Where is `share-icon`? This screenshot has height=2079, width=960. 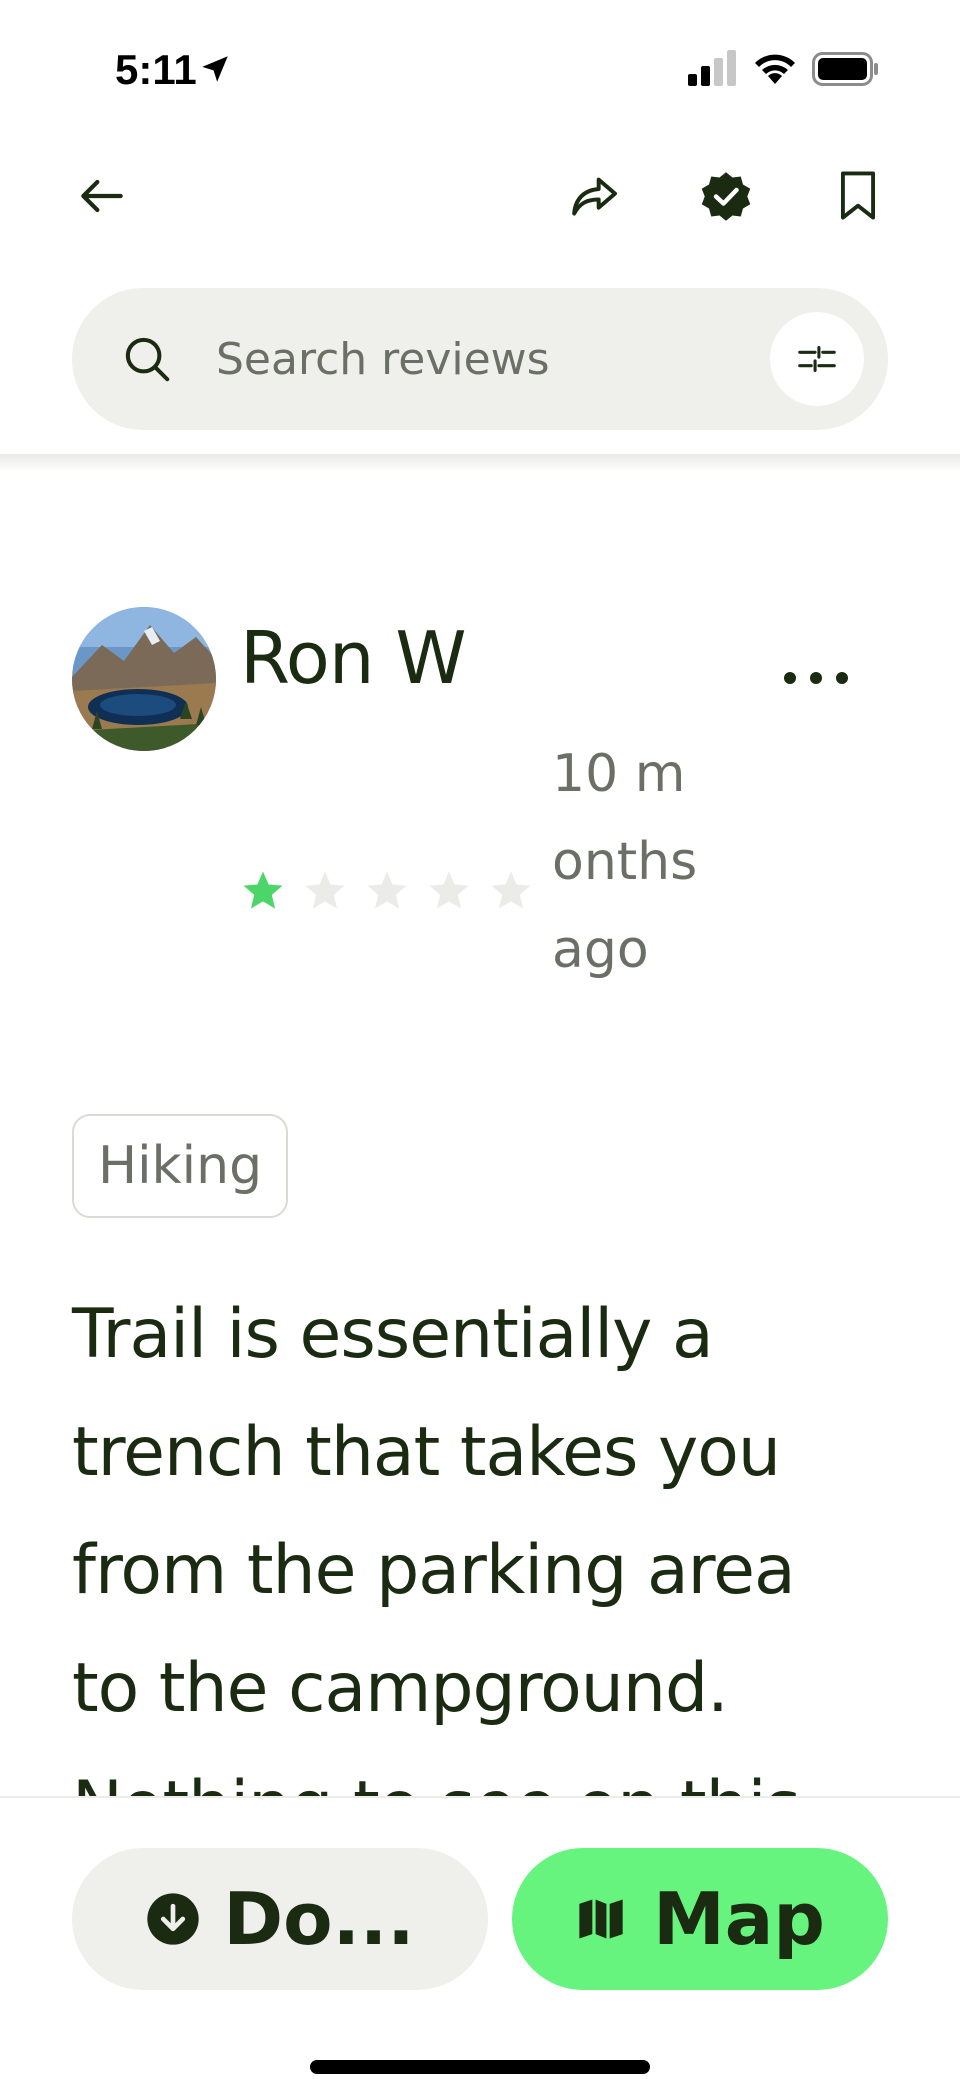 share-icon is located at coordinates (594, 196).